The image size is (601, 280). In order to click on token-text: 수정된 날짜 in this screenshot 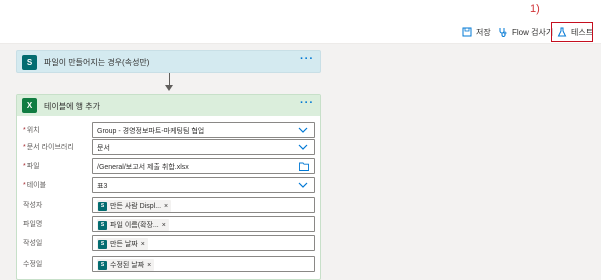, I will do `click(127, 265)`.